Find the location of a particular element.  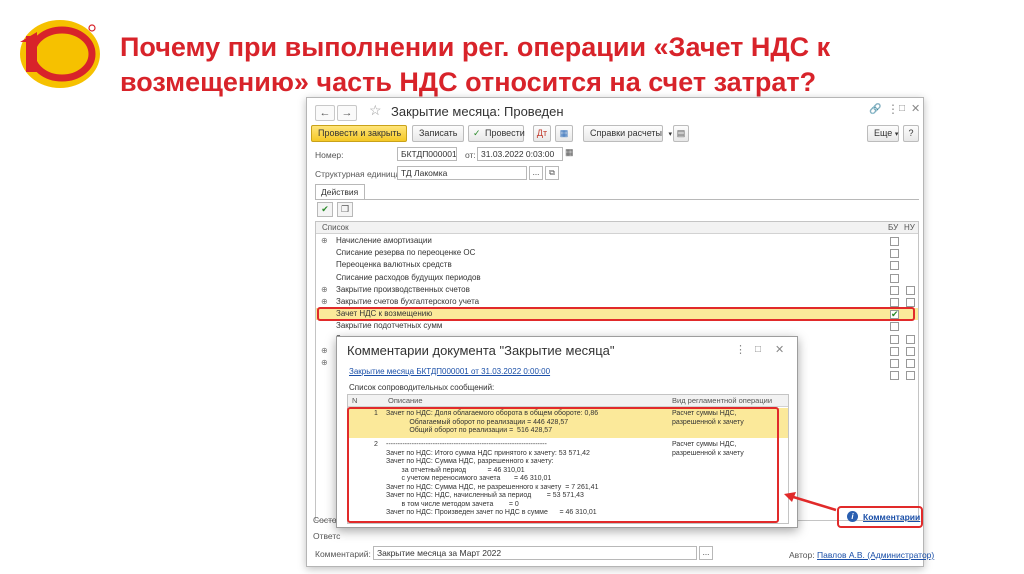

unit-field: ТД Лакомка is located at coordinates (462, 173).